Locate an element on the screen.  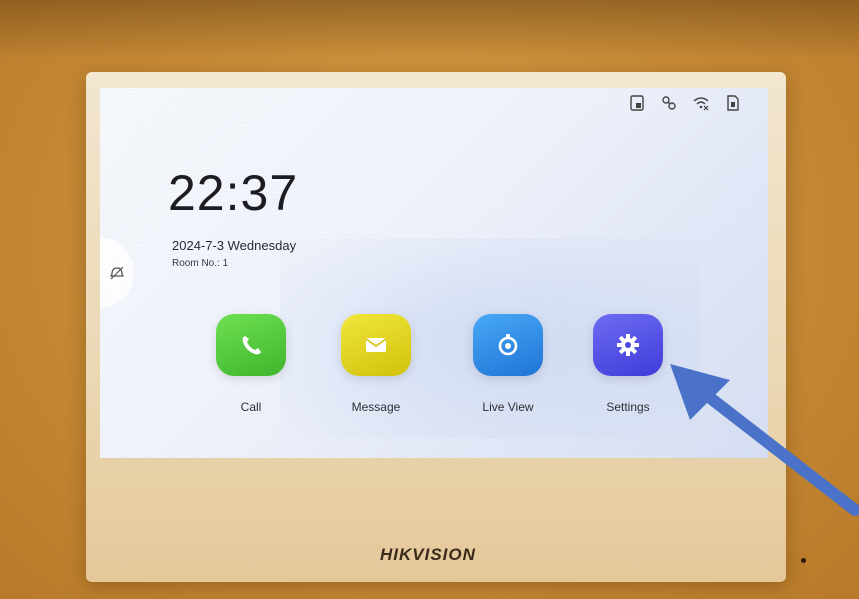
message-app: Message is located at coordinates (376, 364).